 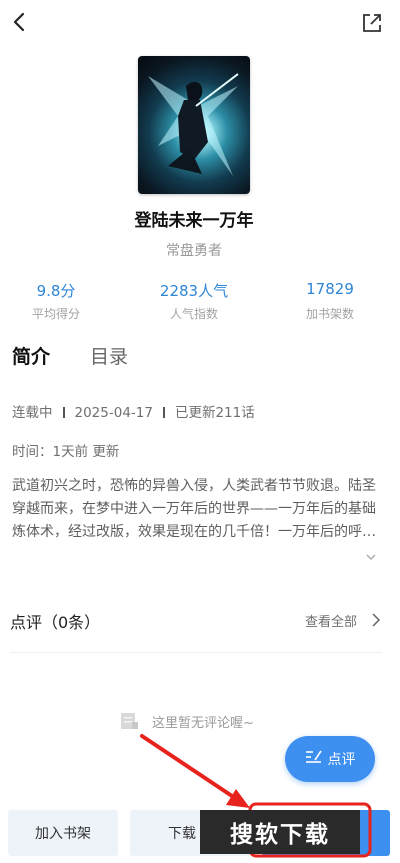 What do you see at coordinates (193, 314) in the screenshot?
I see `stat-popularity-label: 人气指数` at bounding box center [193, 314].